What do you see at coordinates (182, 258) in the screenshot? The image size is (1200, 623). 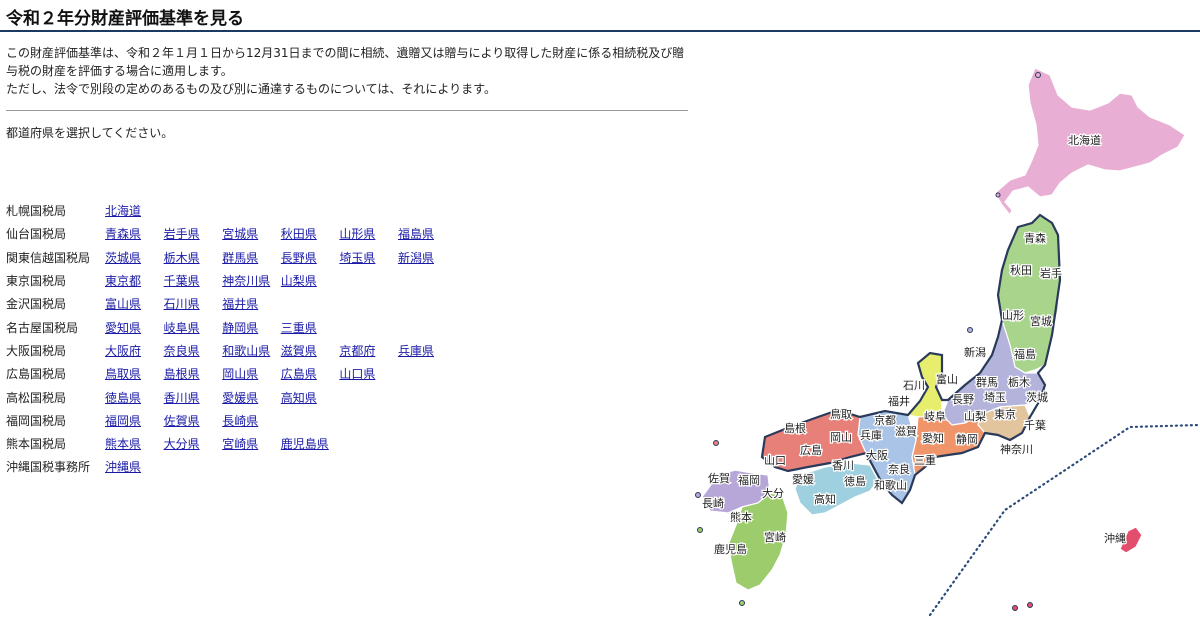 I see `prefecture-link: 栃木県` at bounding box center [182, 258].